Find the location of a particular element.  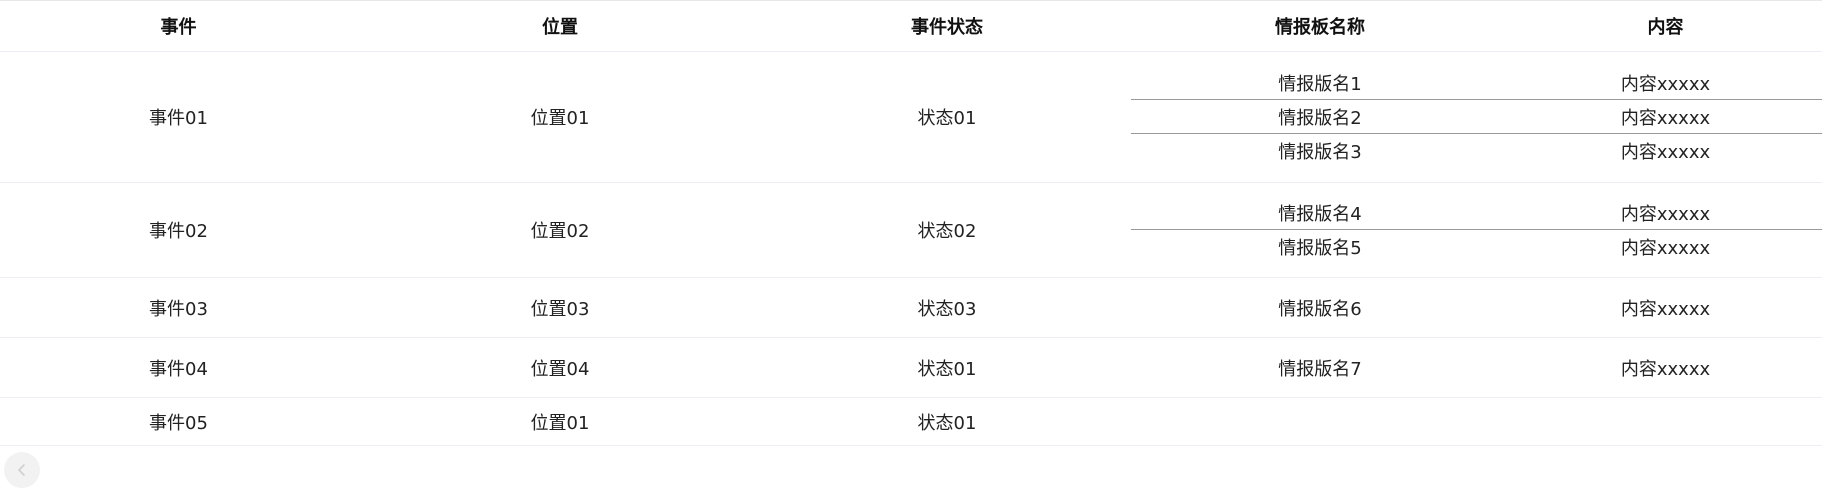

event-cell: 事件03 is located at coordinates (178, 309).